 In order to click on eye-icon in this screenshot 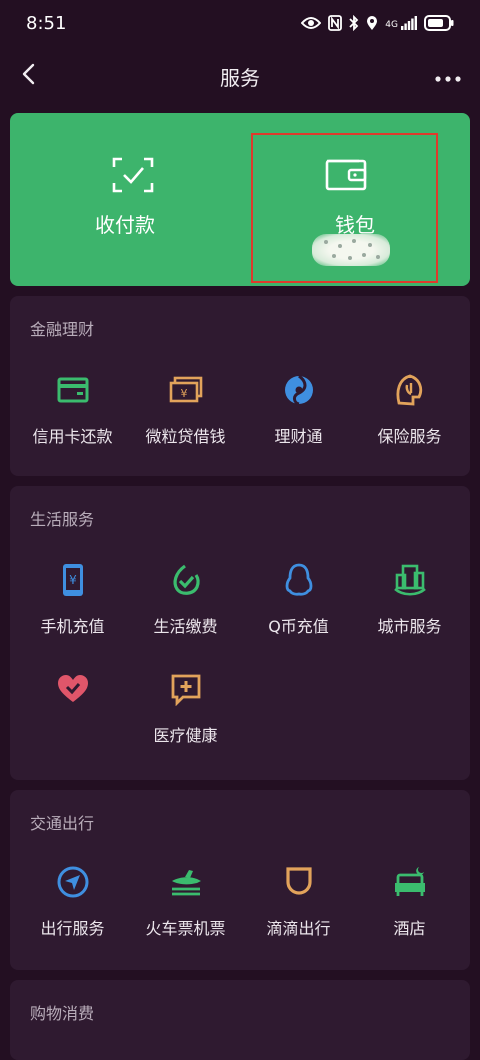, I will do `click(311, 23)`.